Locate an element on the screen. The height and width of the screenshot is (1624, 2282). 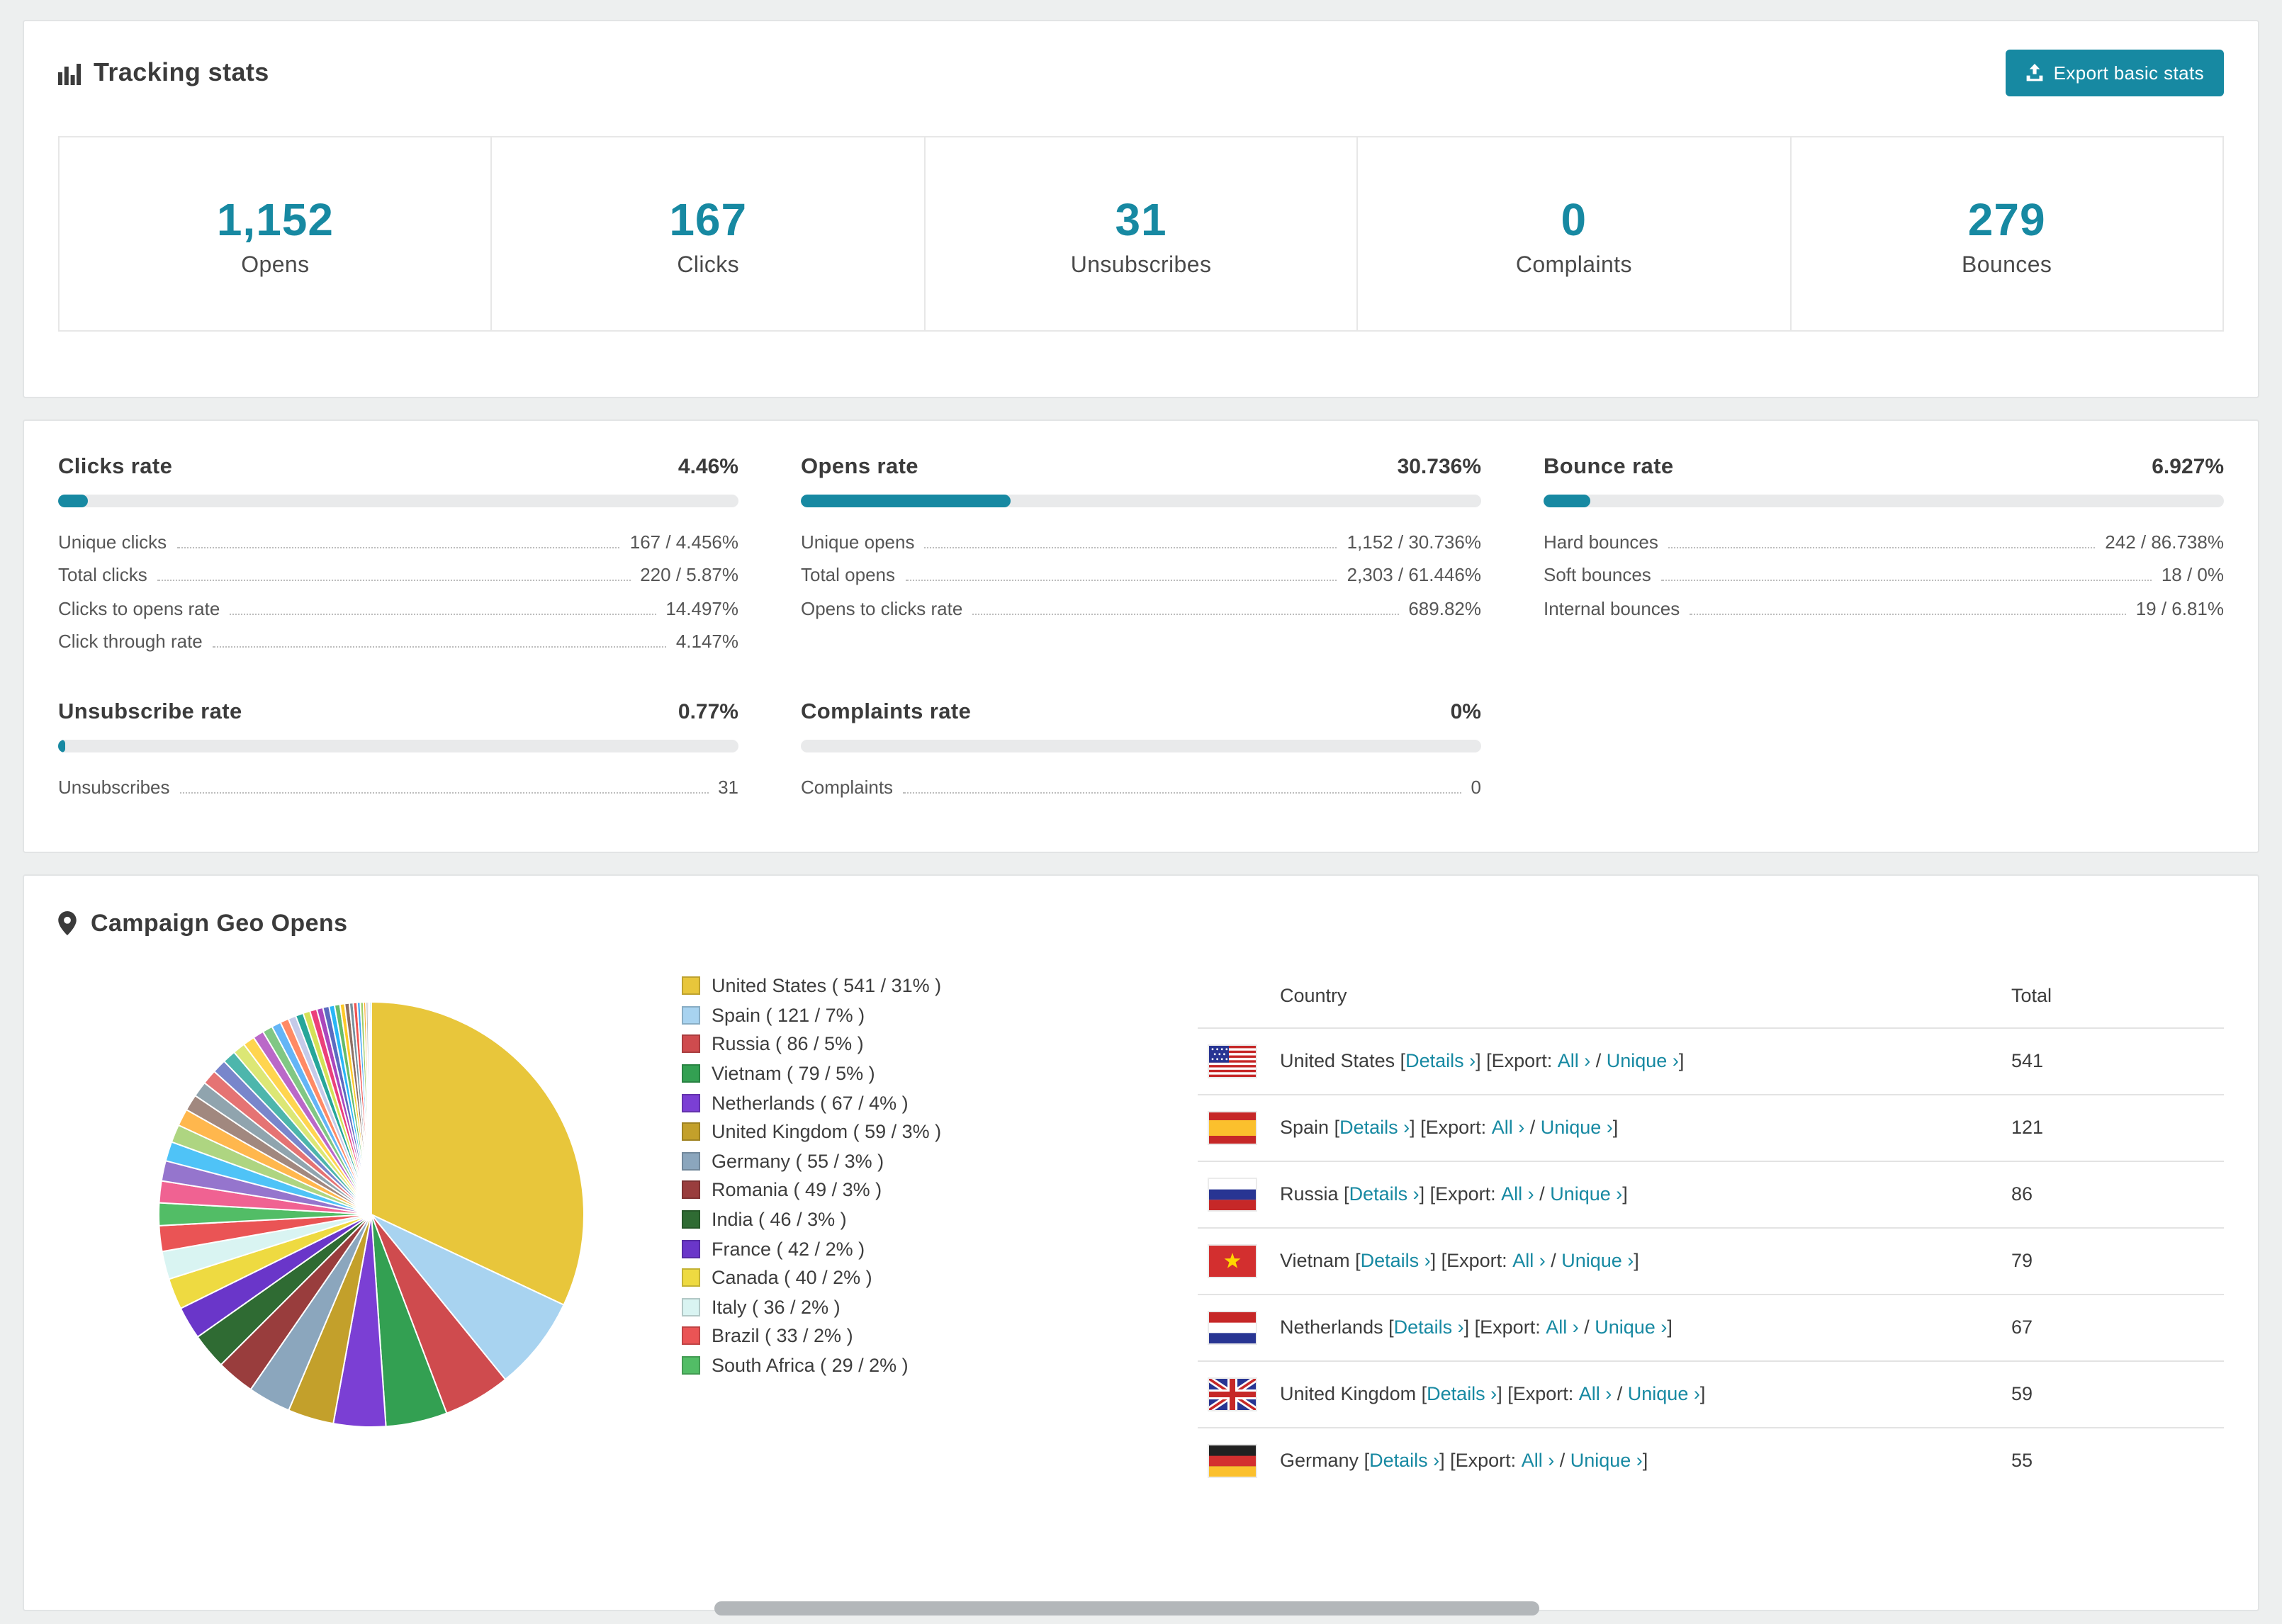
total-cell: 121 is located at coordinates (2117, 1127).